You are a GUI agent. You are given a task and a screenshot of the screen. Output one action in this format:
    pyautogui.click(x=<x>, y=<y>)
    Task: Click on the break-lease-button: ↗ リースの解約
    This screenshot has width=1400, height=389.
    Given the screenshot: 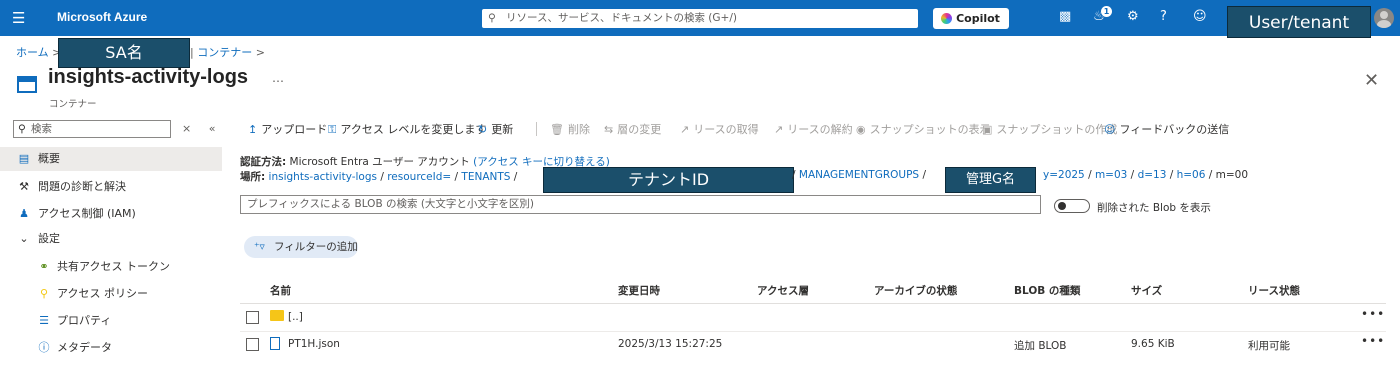 What is the action you would take?
    pyautogui.click(x=813, y=129)
    